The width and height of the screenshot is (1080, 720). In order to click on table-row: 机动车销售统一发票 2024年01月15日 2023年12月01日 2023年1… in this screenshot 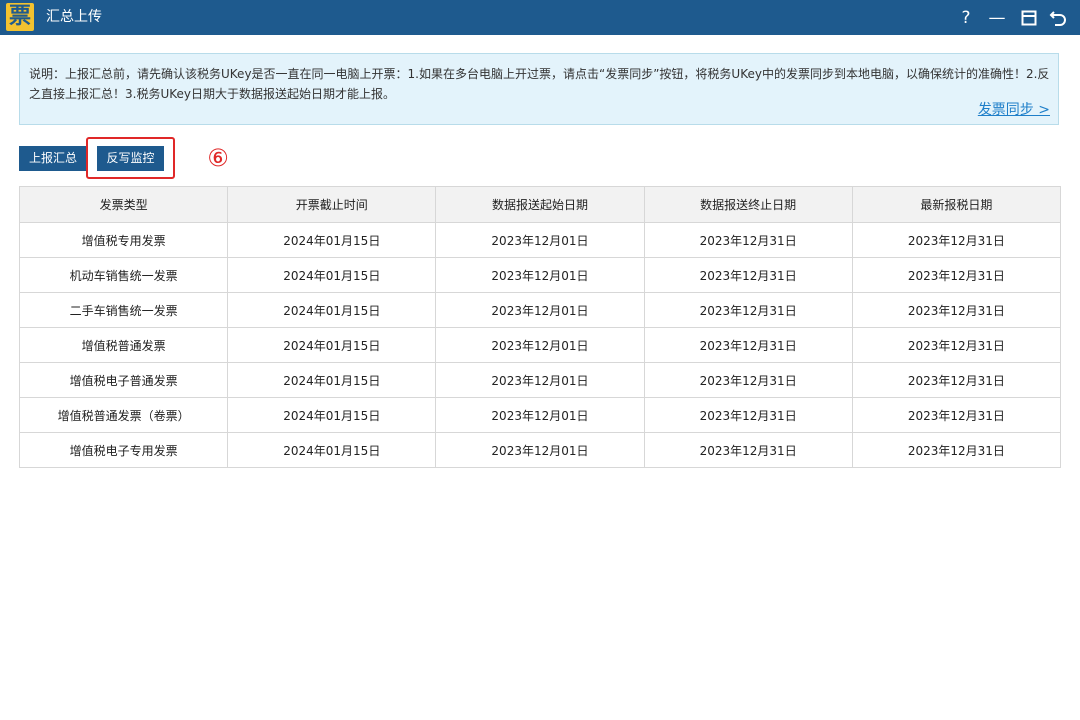, I will do `click(540, 275)`.